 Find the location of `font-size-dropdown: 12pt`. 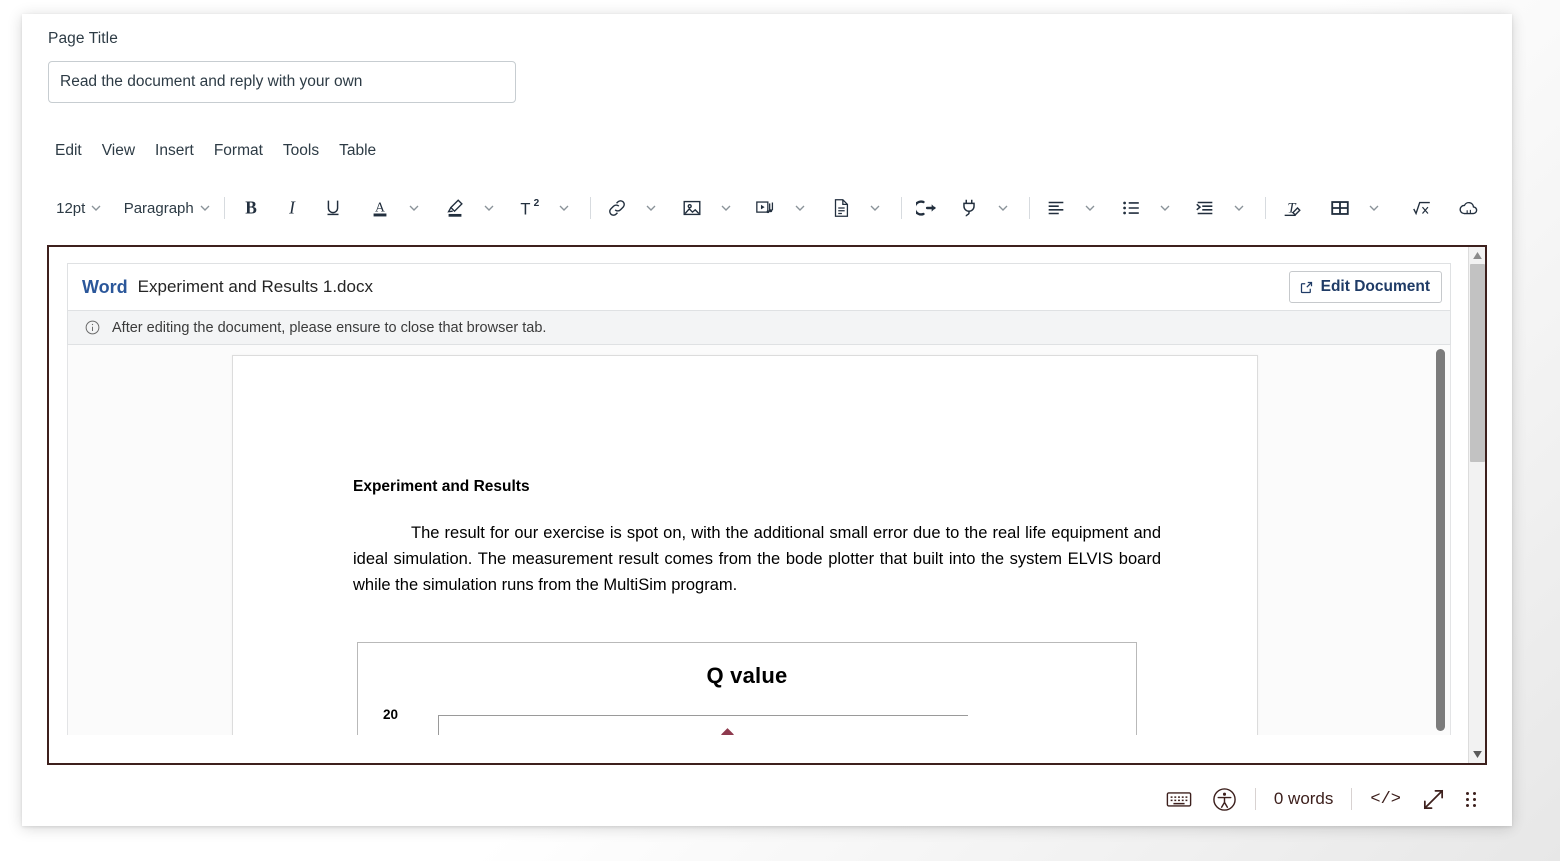

font-size-dropdown: 12pt is located at coordinates (76, 208).